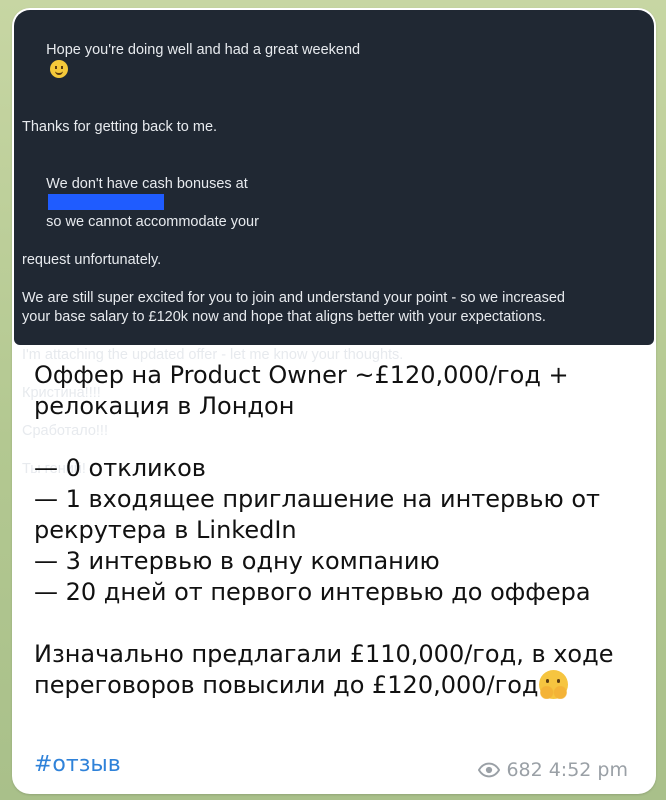 This screenshot has height=800, width=666. Describe the element at coordinates (77, 765) in the screenshot. I see `hashtag-link: #отзыв` at that location.